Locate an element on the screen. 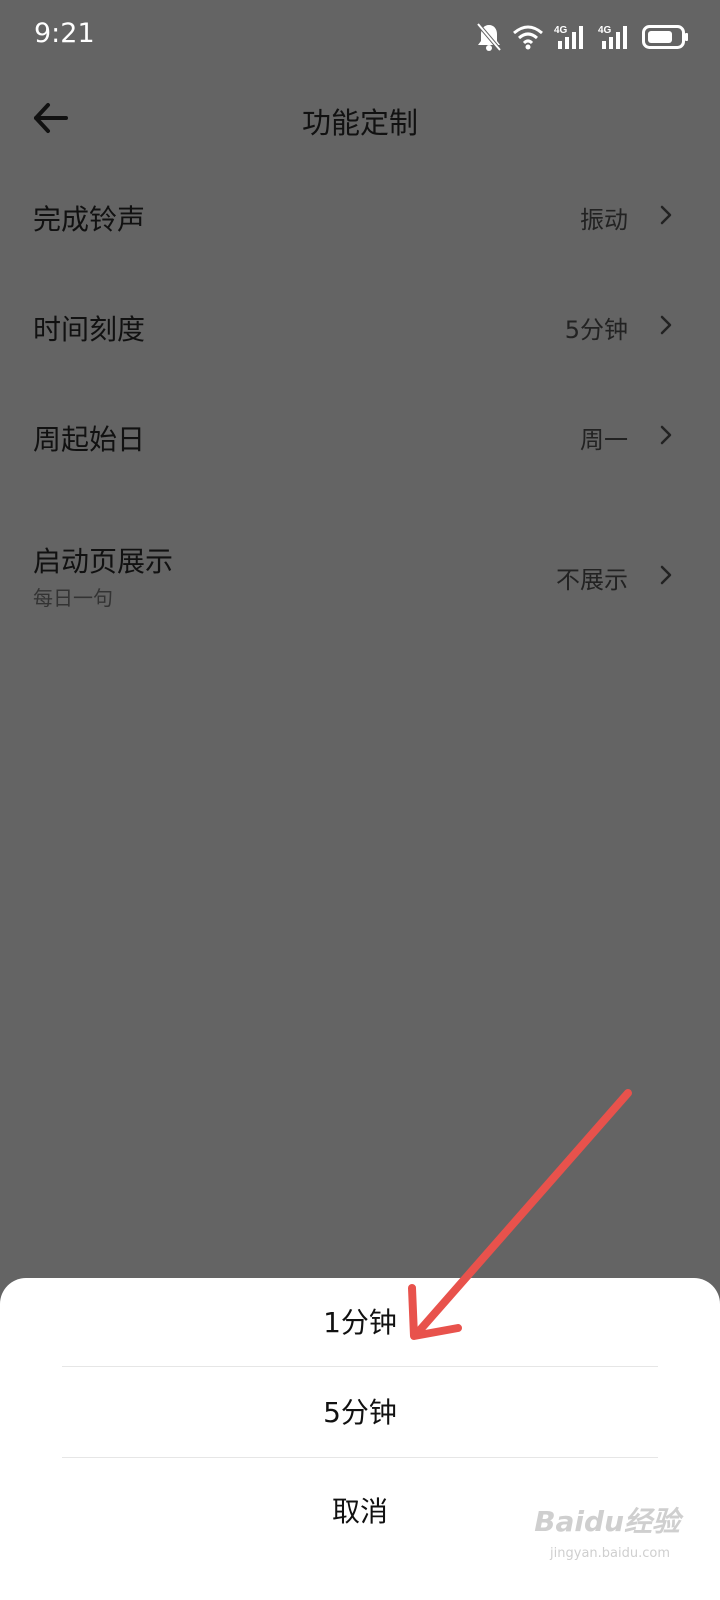  setting-row-completion-ringtone: 完成铃声 振动 is located at coordinates (360, 215).